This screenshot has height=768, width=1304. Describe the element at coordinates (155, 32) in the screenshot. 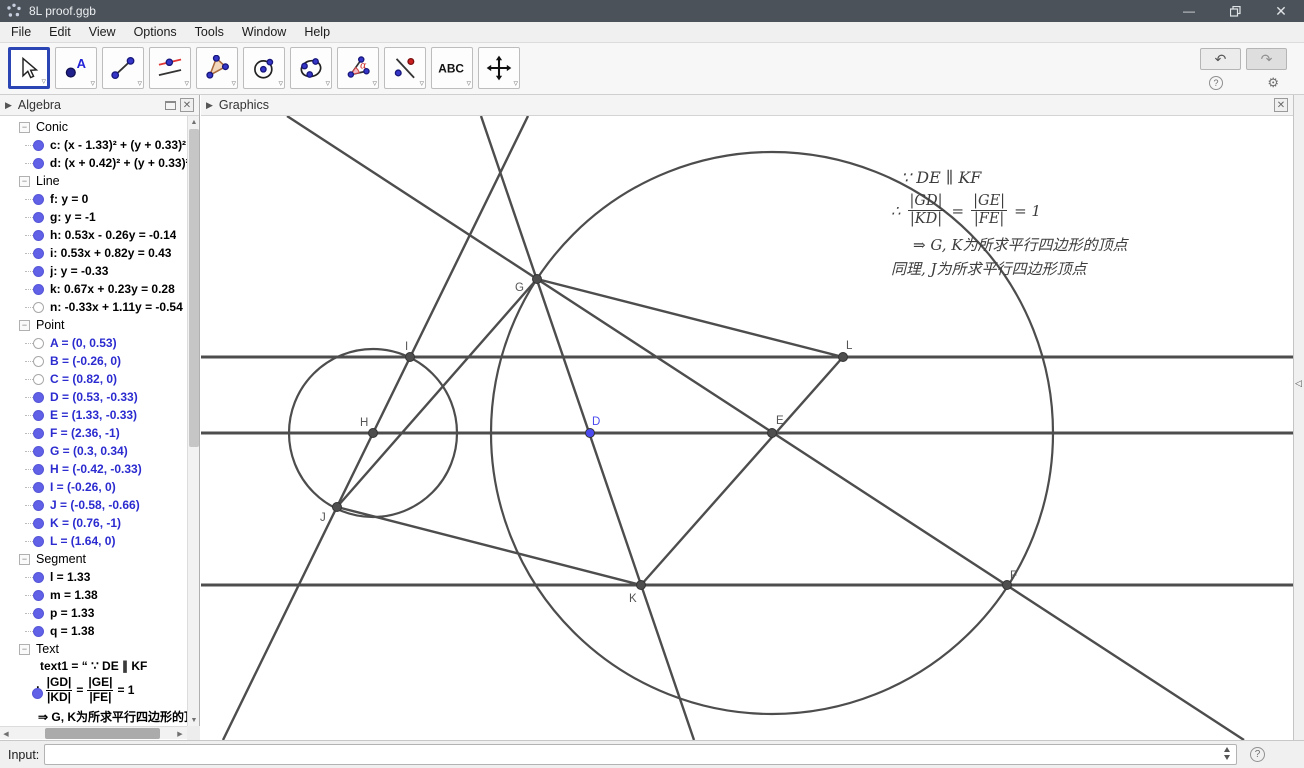

I see `menu-options: Options` at that location.